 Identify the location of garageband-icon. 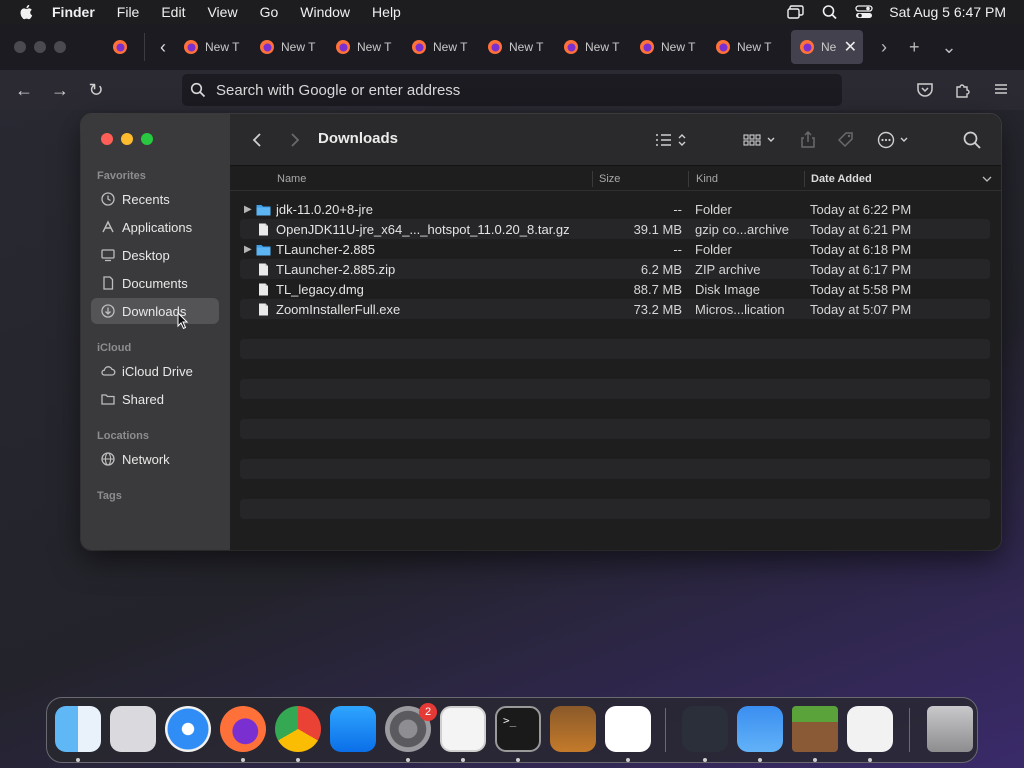
(573, 729).